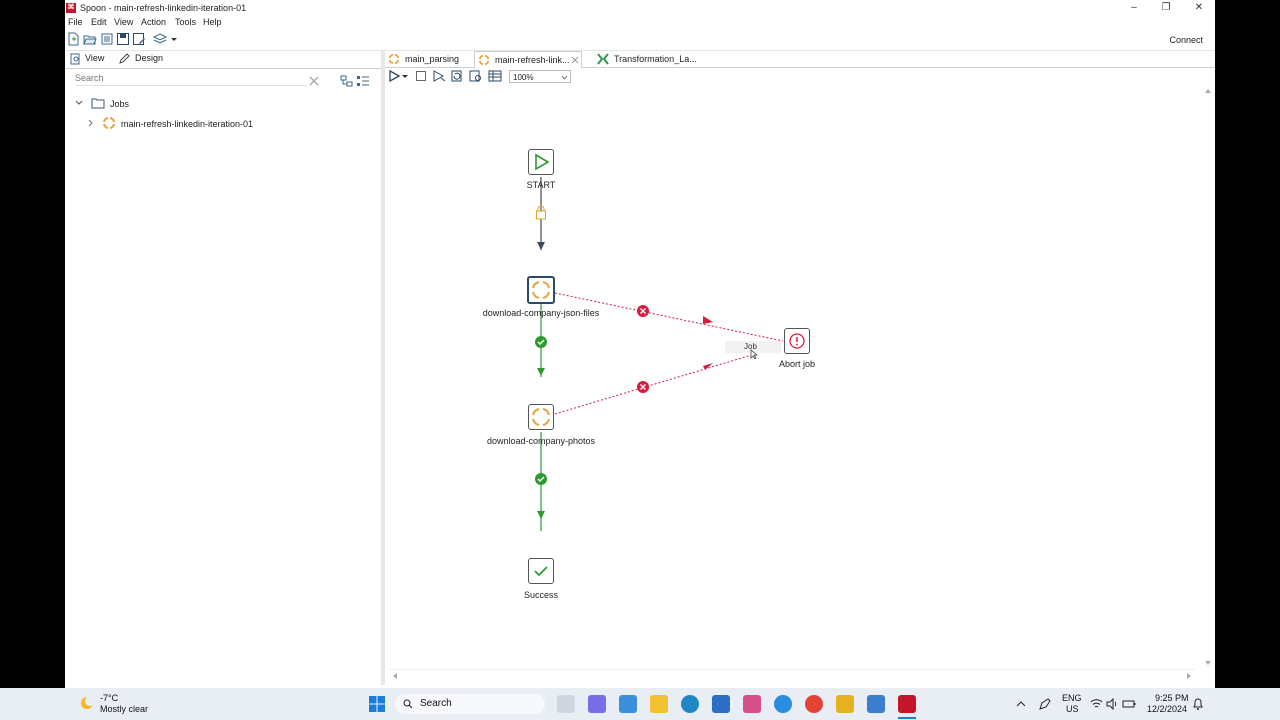 This screenshot has height=720, width=1280. I want to click on success-node, so click(541, 571).